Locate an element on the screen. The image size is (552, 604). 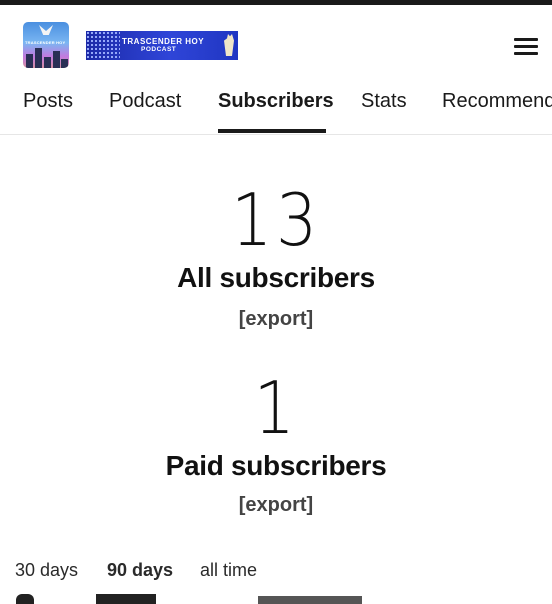
export-paid-subscribers-link: [export] is located at coordinates (276, 505).